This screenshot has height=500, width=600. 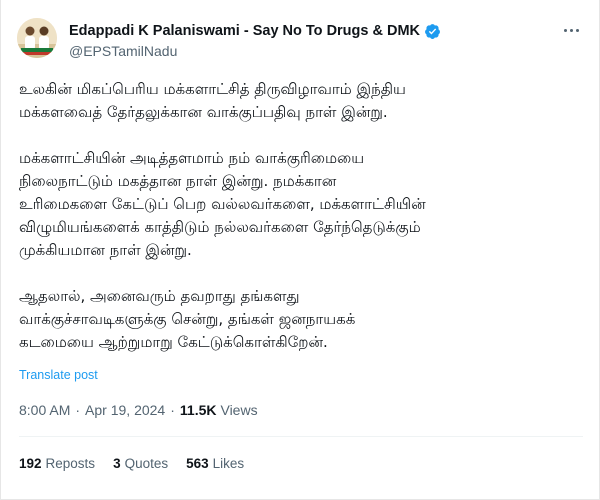 What do you see at coordinates (173, 342) in the screenshot?
I see `tweet-line: கடமையை ஆற்றுமாறு கேட்டுக்கொள்கிறேன்.` at bounding box center [173, 342].